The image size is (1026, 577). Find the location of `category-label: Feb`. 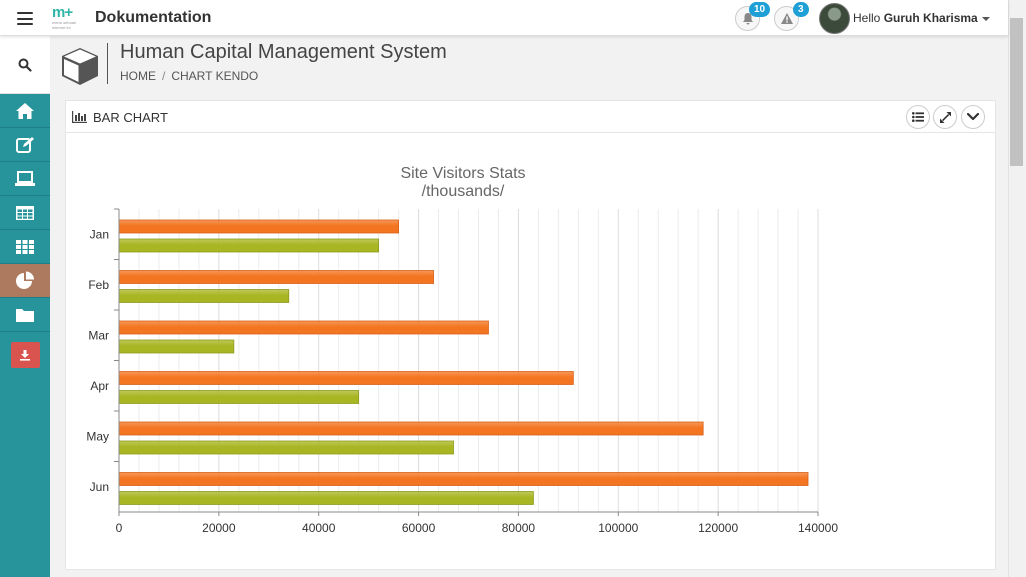

category-label: Feb is located at coordinates (98, 285).